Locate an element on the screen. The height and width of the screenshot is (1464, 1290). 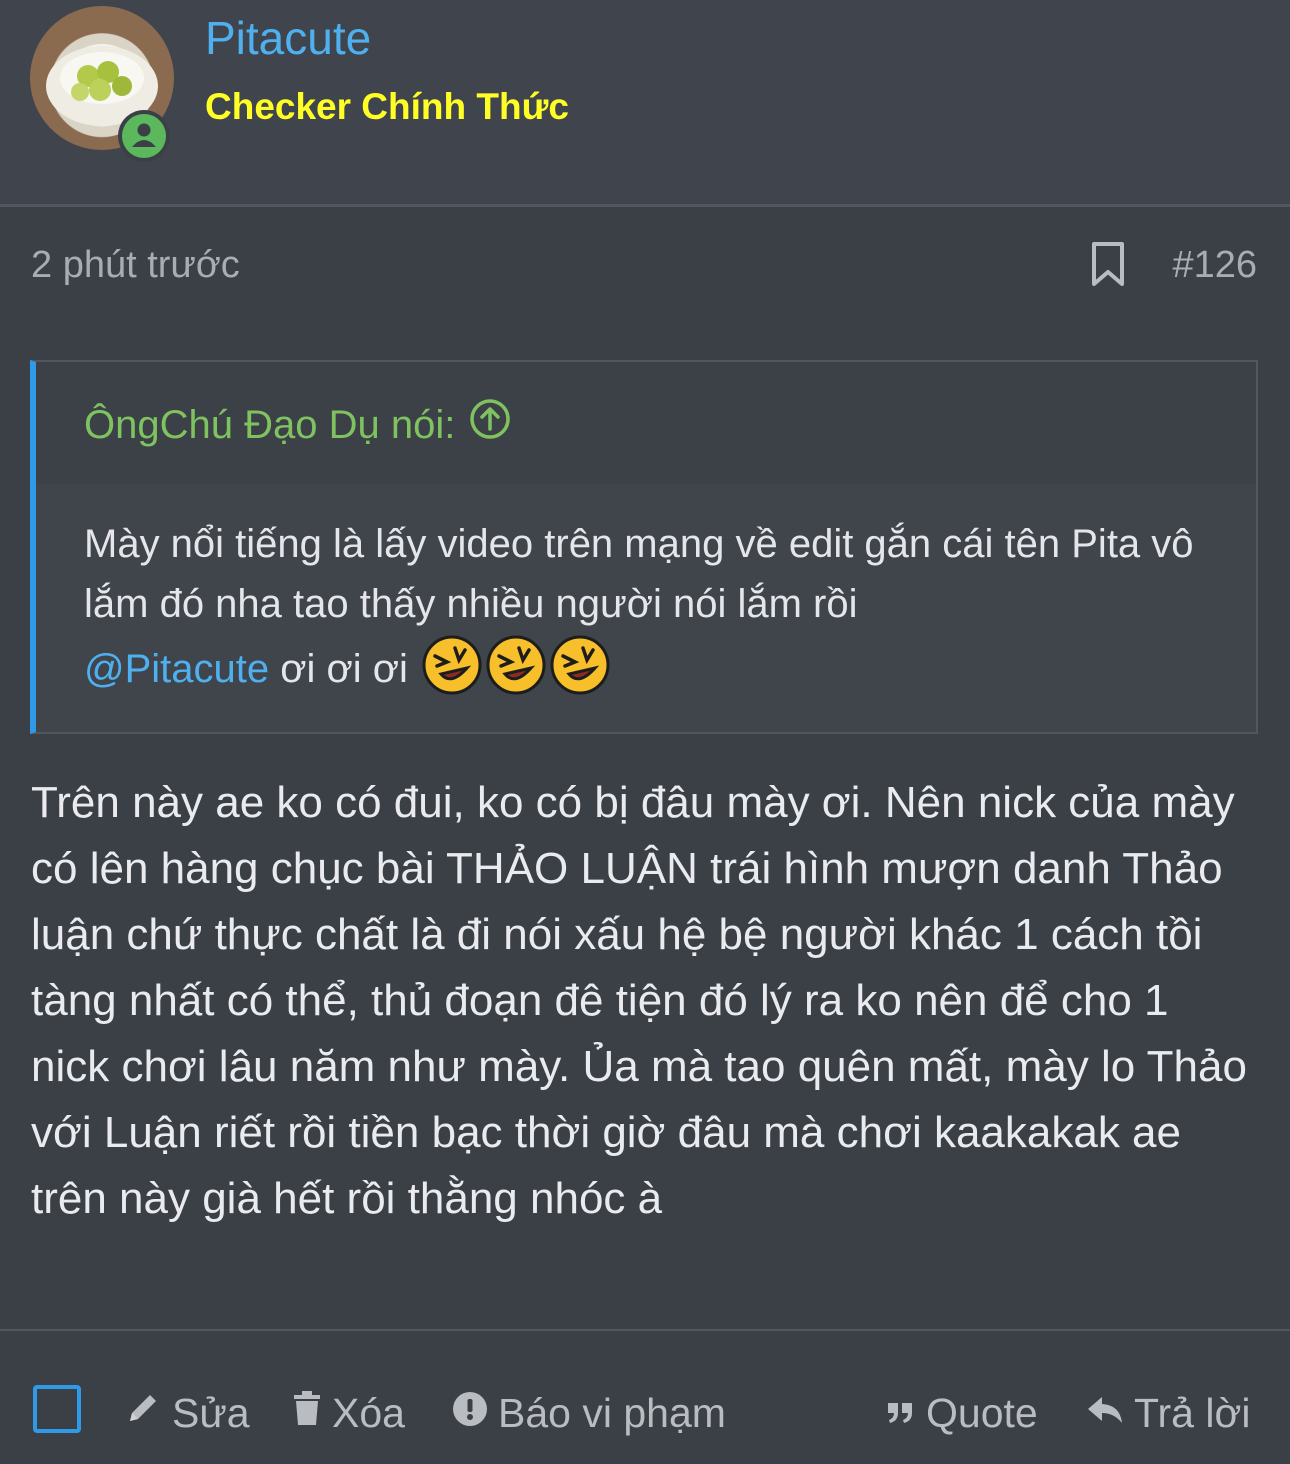
post-timestamp: 2 phút trước is located at coordinates (135, 265).